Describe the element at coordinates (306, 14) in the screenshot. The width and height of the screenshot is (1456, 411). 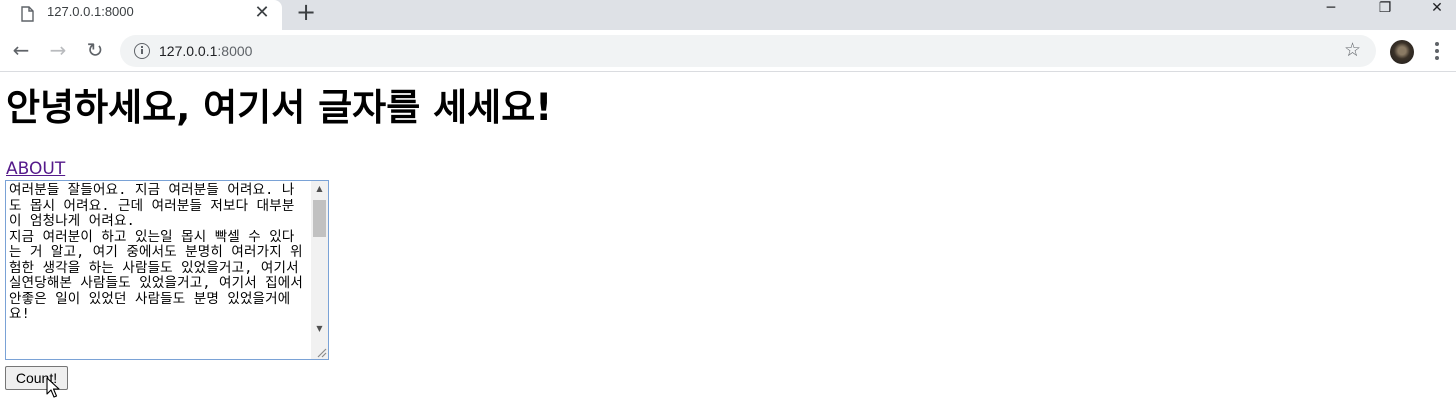
I see `plus-icon: +` at that location.